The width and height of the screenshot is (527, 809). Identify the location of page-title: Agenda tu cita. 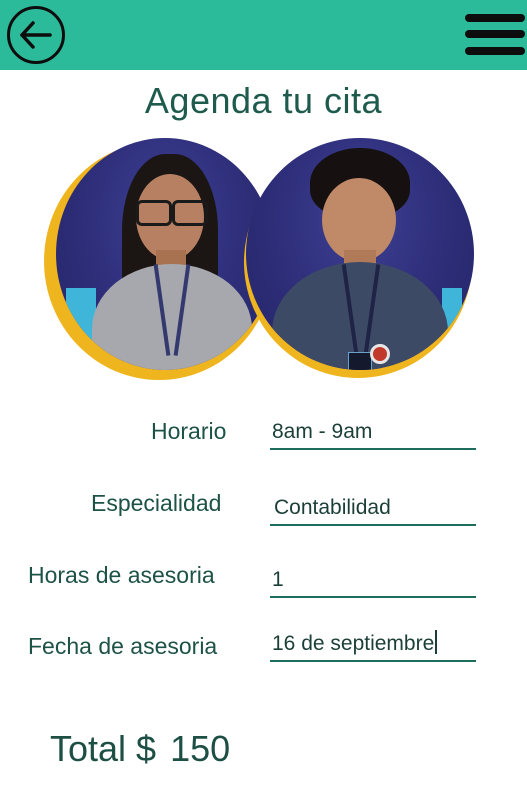
(263, 100).